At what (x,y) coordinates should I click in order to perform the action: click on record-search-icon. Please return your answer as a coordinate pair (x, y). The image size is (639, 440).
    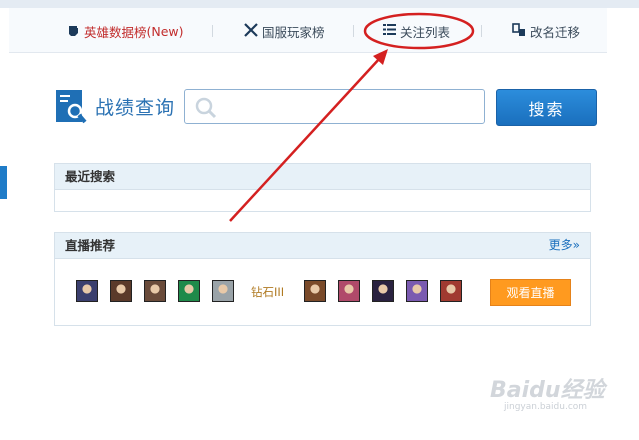
    Looking at the image, I should click on (72, 109).